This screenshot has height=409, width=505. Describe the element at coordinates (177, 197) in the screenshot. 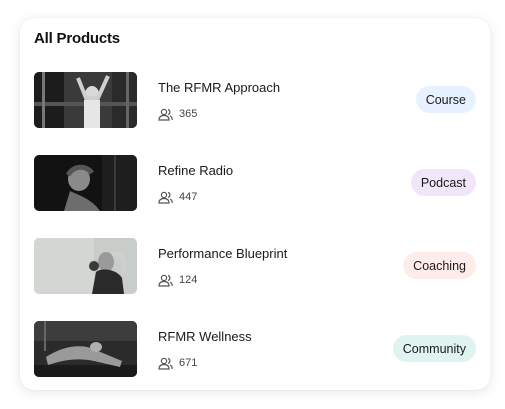

I see `member-count: 447` at that location.